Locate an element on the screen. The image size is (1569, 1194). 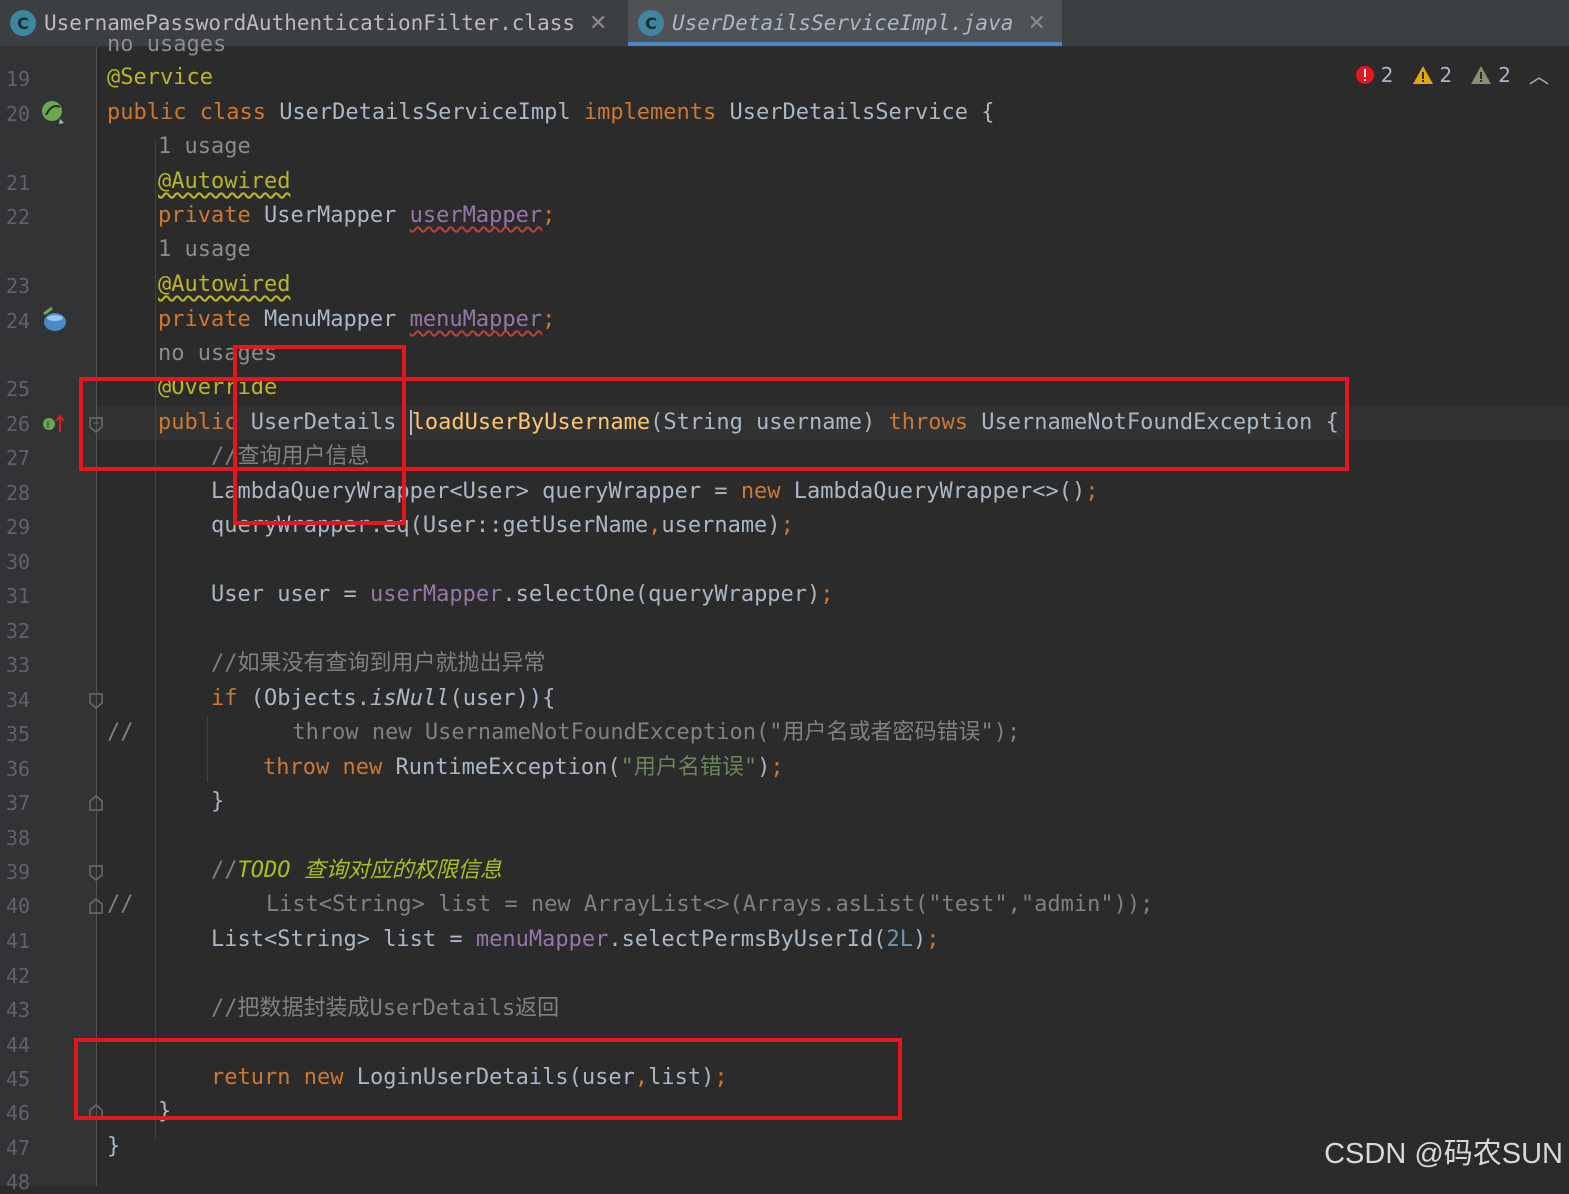
line-number: 28 is located at coordinates (19, 493).